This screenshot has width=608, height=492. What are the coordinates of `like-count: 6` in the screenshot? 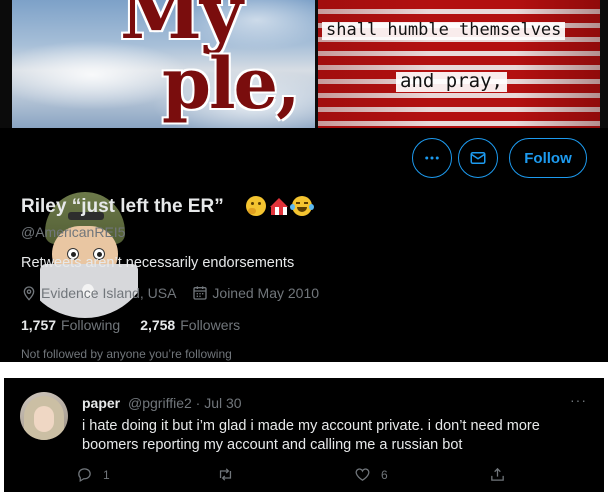 It's located at (384, 474).